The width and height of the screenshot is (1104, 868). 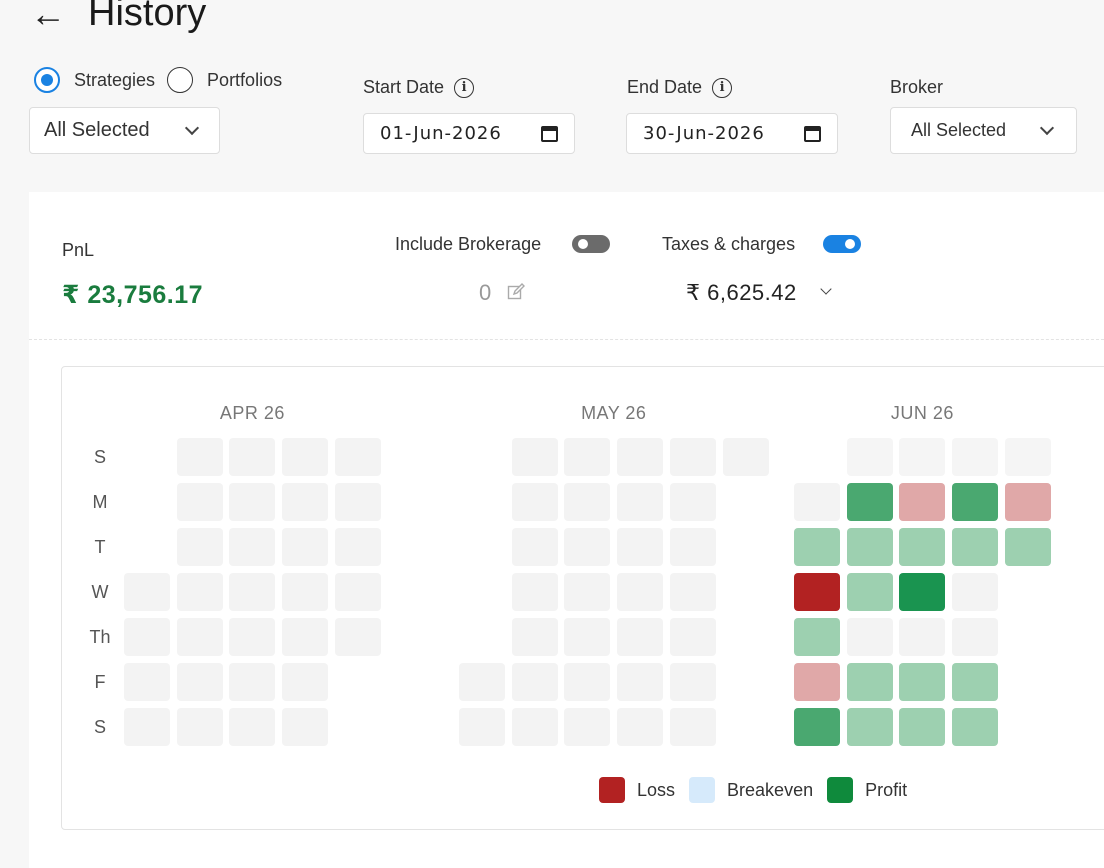 I want to click on portfolios-radio, so click(x=180, y=80).